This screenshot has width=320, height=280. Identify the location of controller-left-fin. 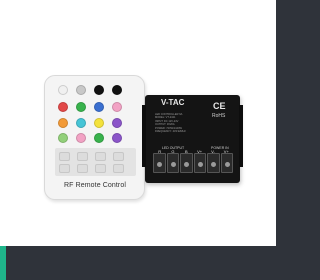
(144, 136).